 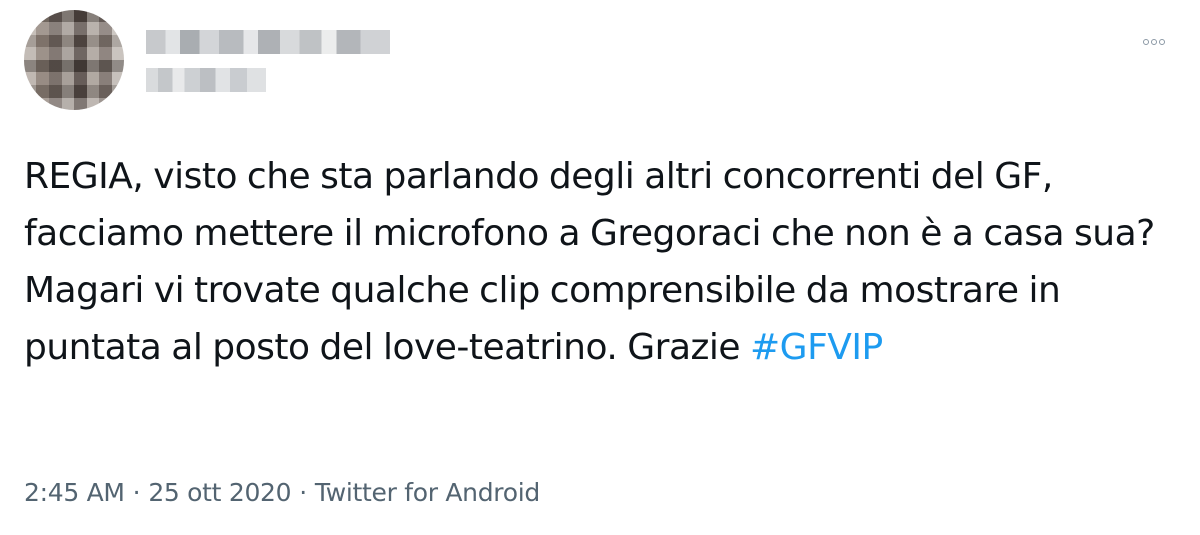 What do you see at coordinates (206, 80) in the screenshot?
I see `username-redacted` at bounding box center [206, 80].